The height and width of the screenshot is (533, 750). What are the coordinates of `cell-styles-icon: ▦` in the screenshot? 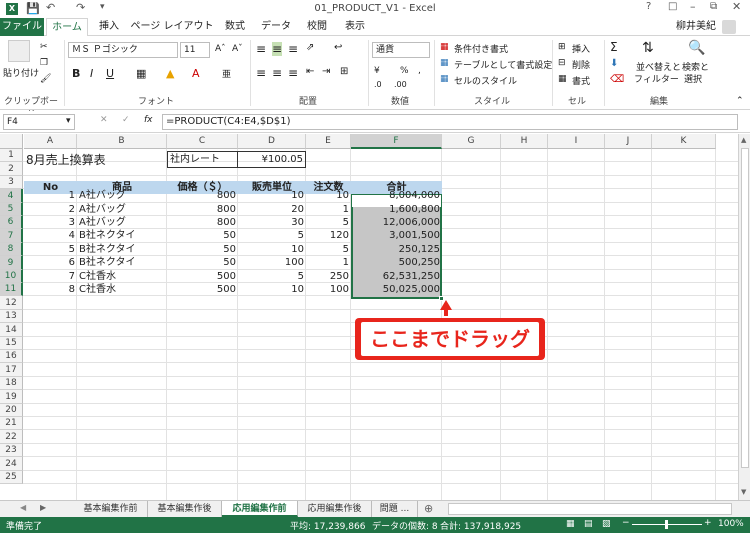 It's located at (444, 79).